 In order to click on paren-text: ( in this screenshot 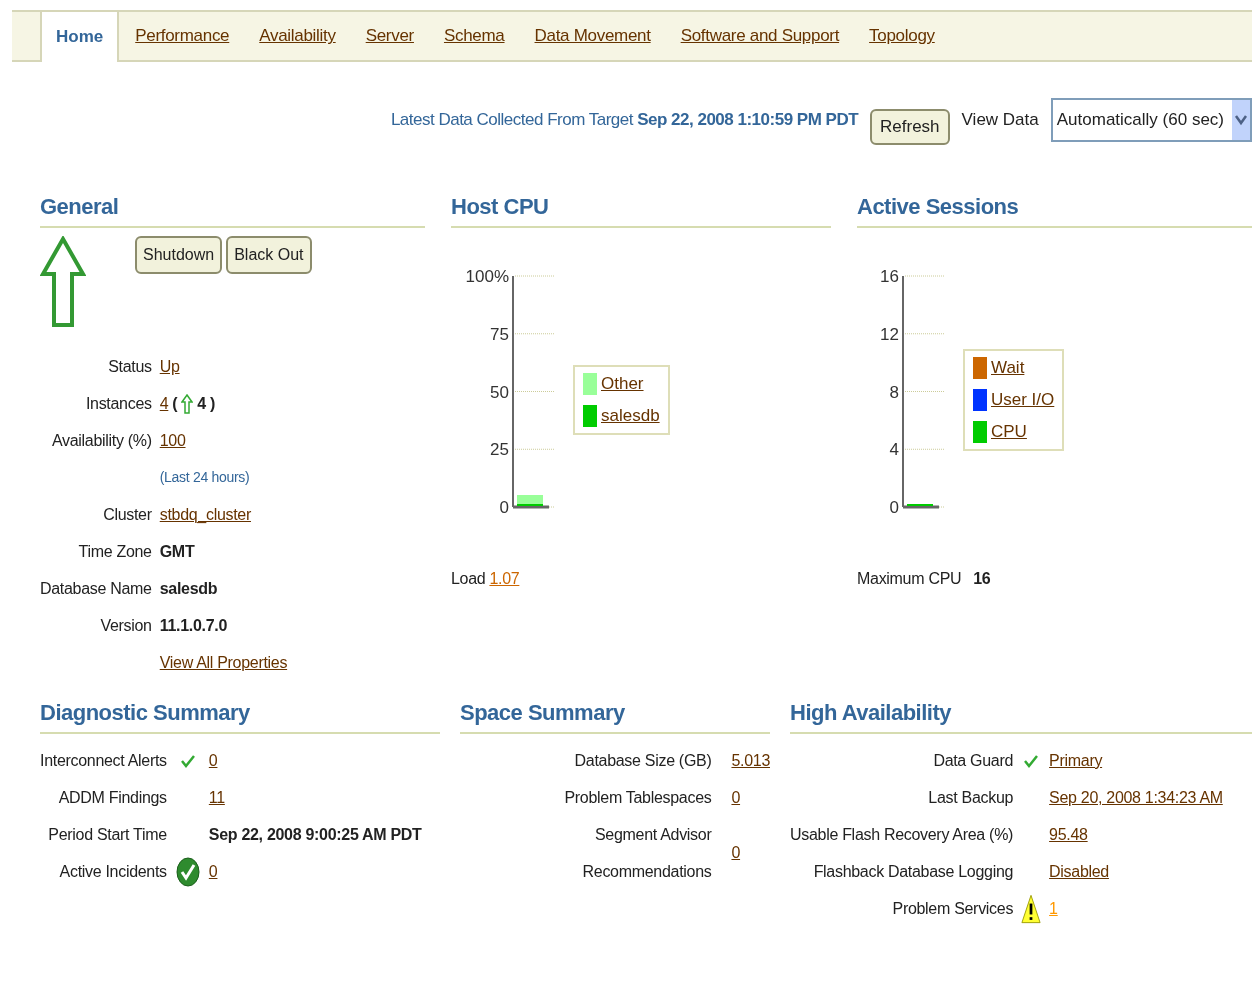, I will do `click(175, 404)`.